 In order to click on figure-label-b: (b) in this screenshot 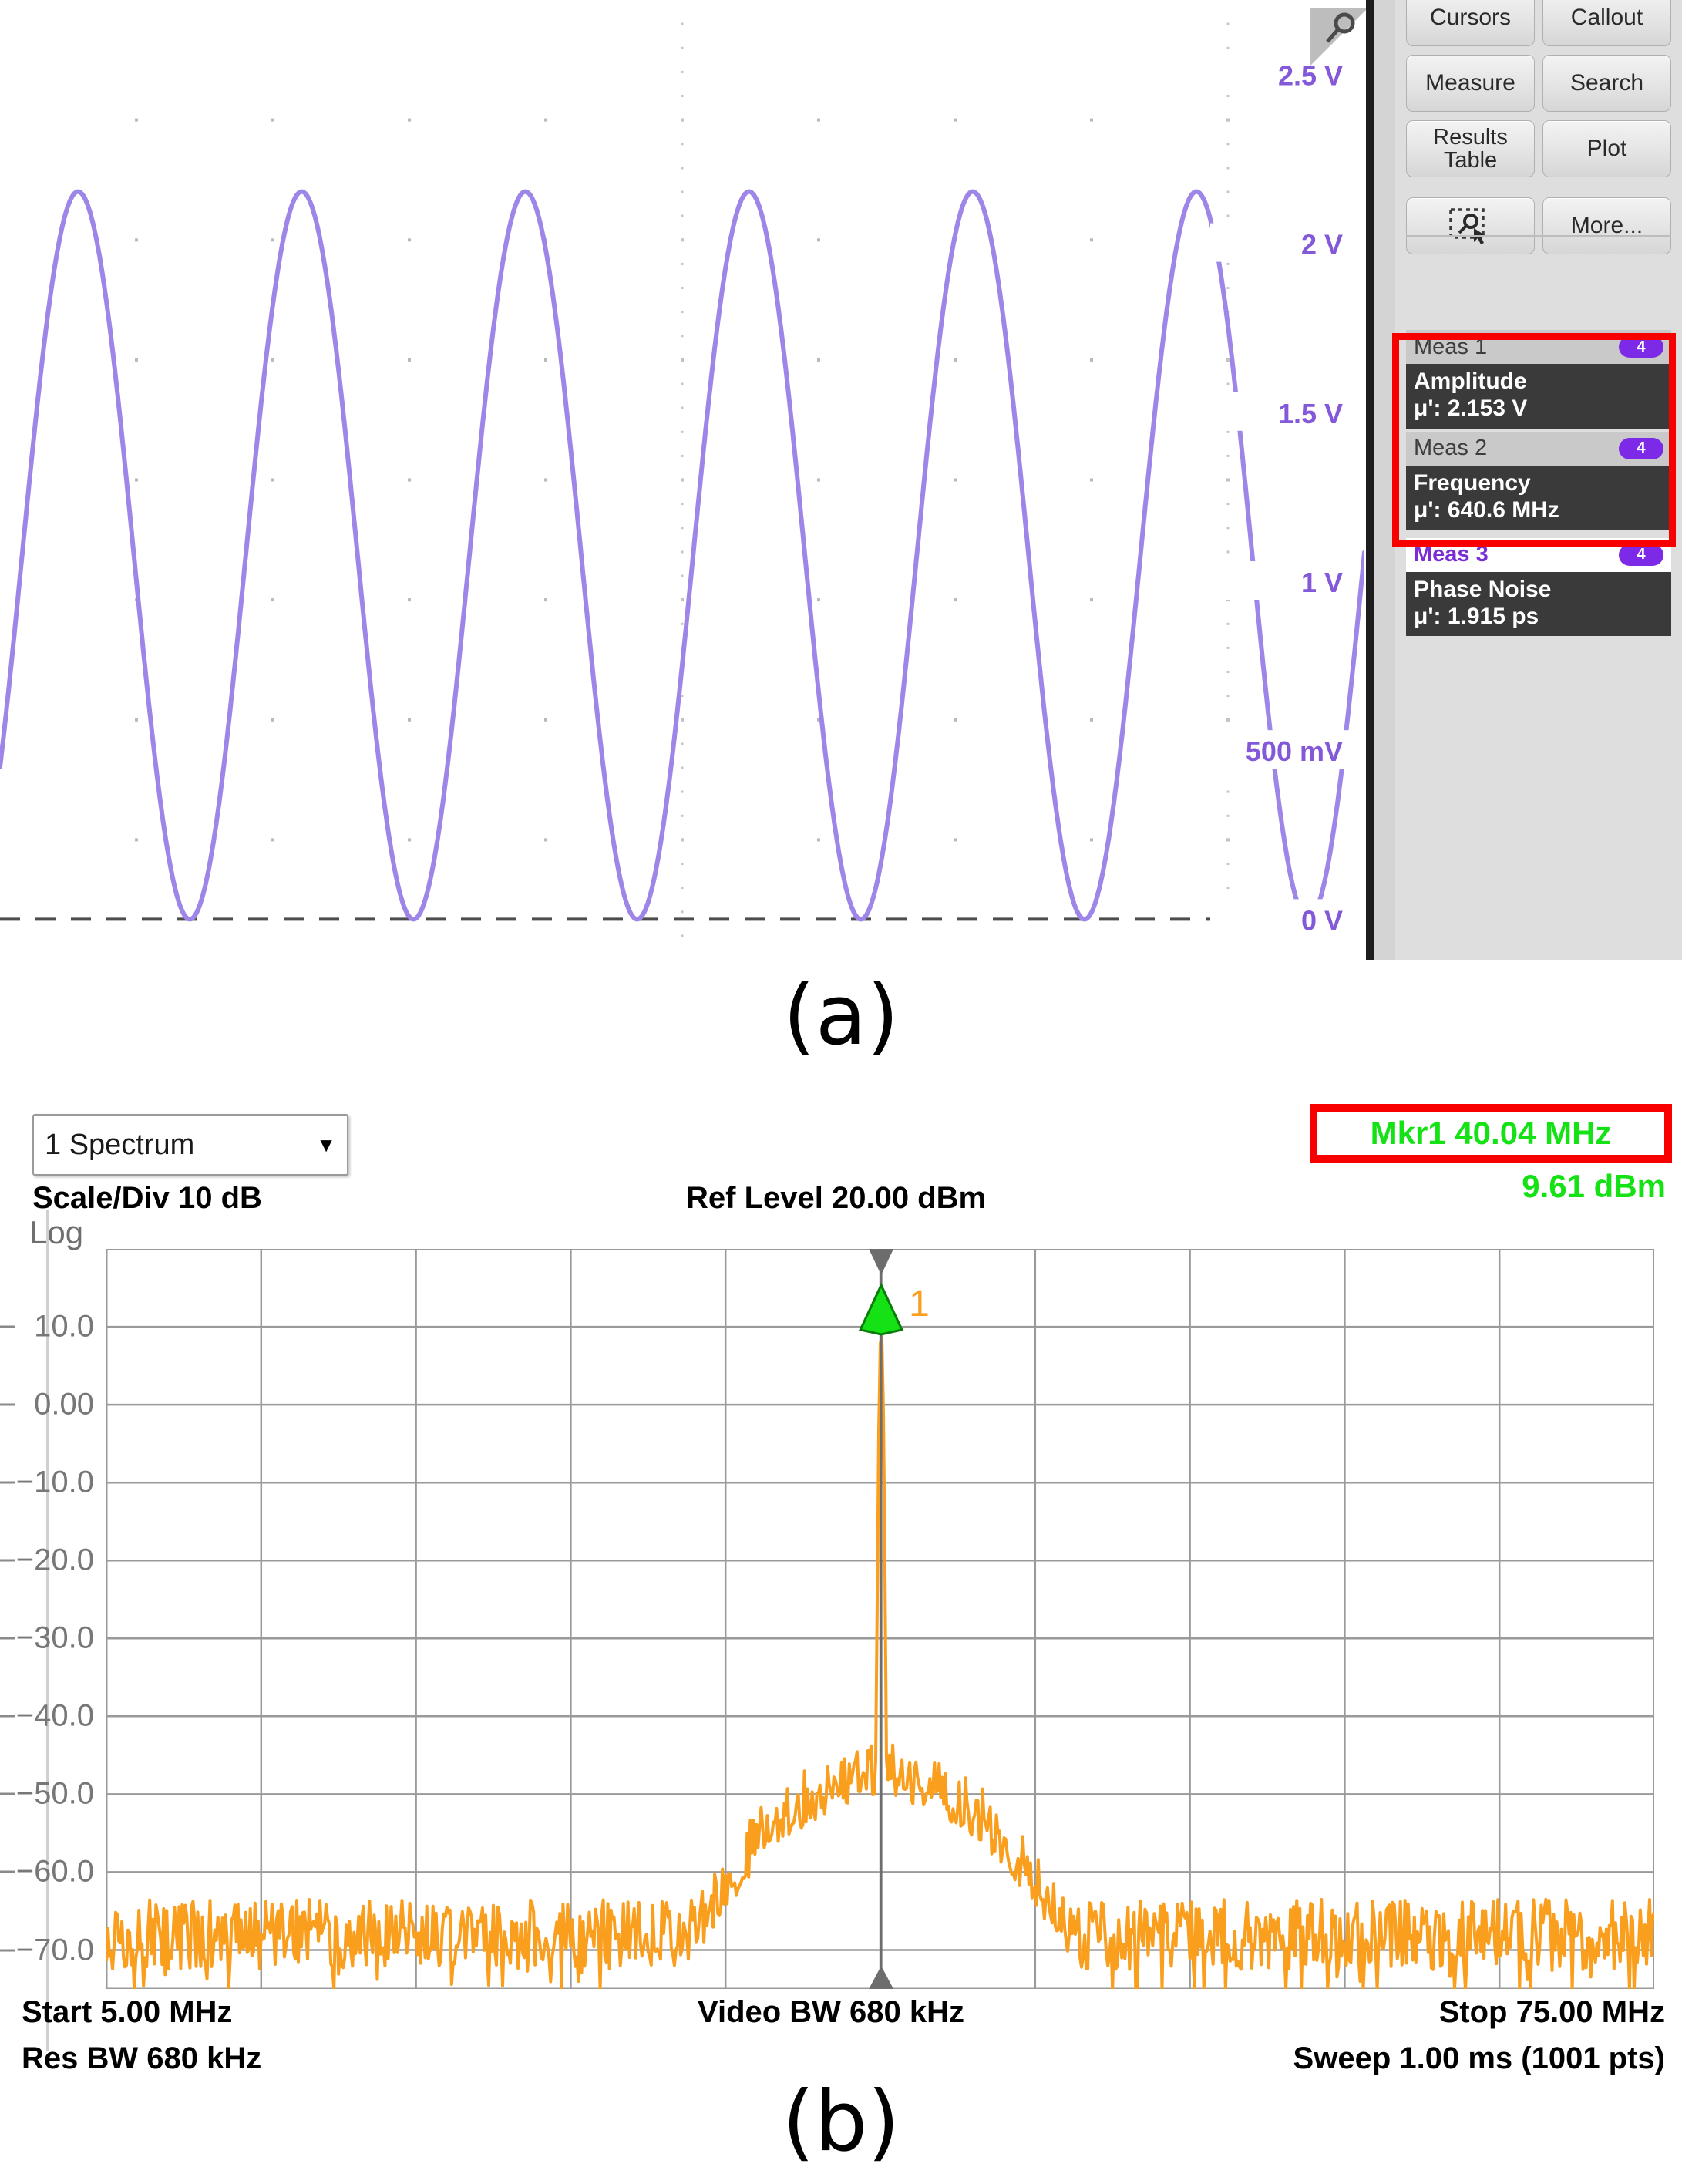, I will do `click(841, 2122)`.